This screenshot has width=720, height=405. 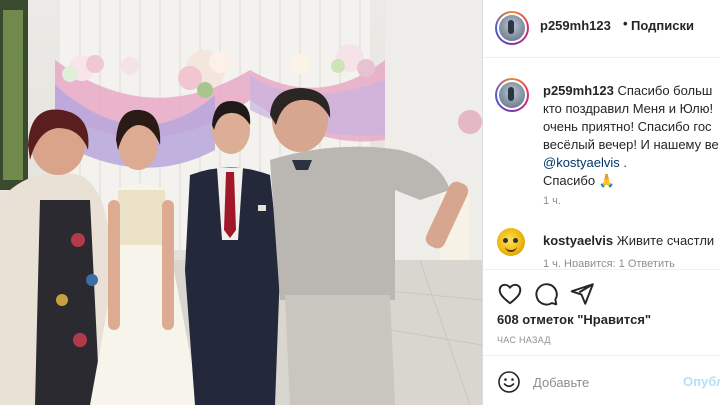 I want to click on post-header: p259mh123 • Подписки, so click(x=601, y=28).